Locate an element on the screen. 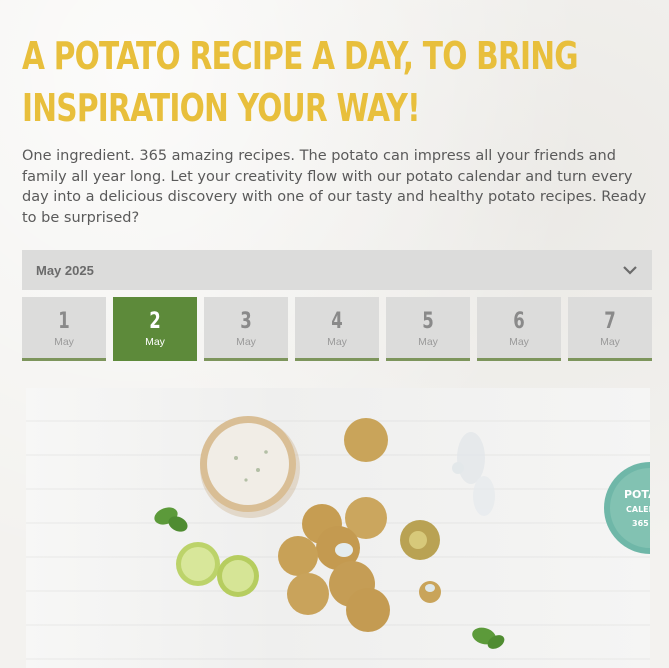  day-tab-5: 5 May is located at coordinates (428, 329).